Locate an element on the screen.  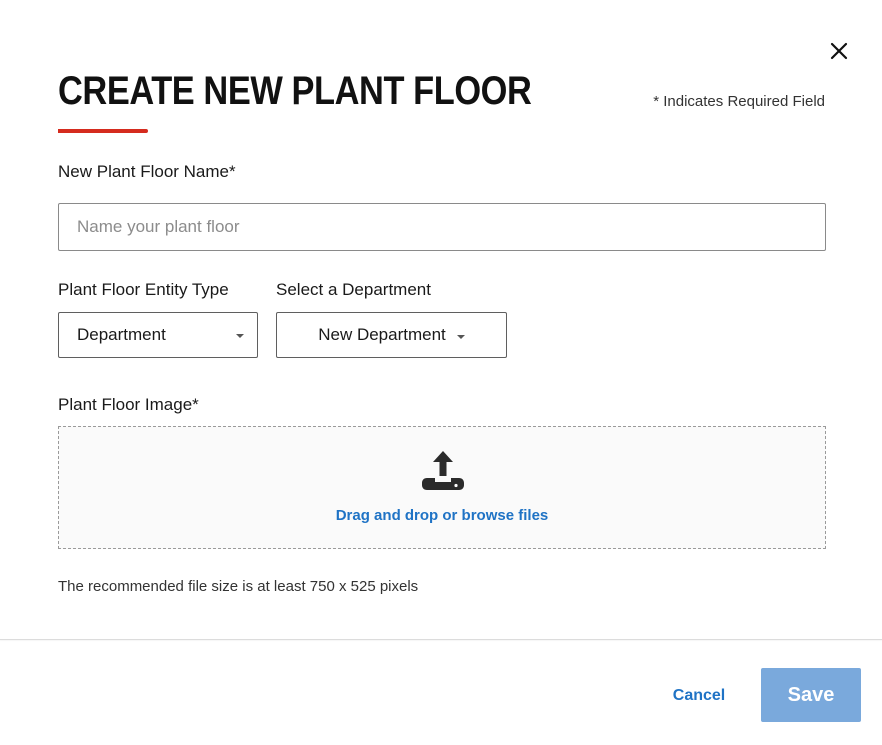
department-select: New Department is located at coordinates (391, 335).